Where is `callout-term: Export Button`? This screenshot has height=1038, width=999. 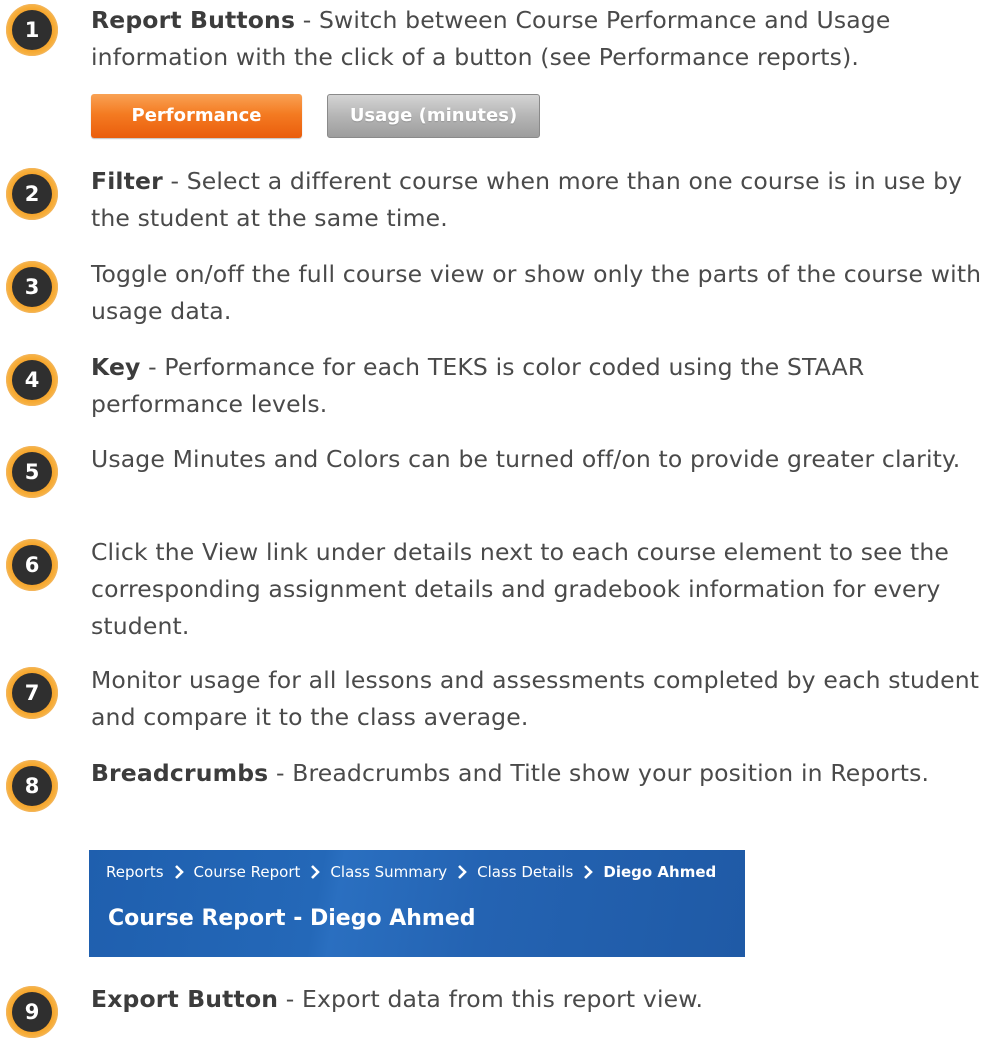 callout-term: Export Button is located at coordinates (185, 999).